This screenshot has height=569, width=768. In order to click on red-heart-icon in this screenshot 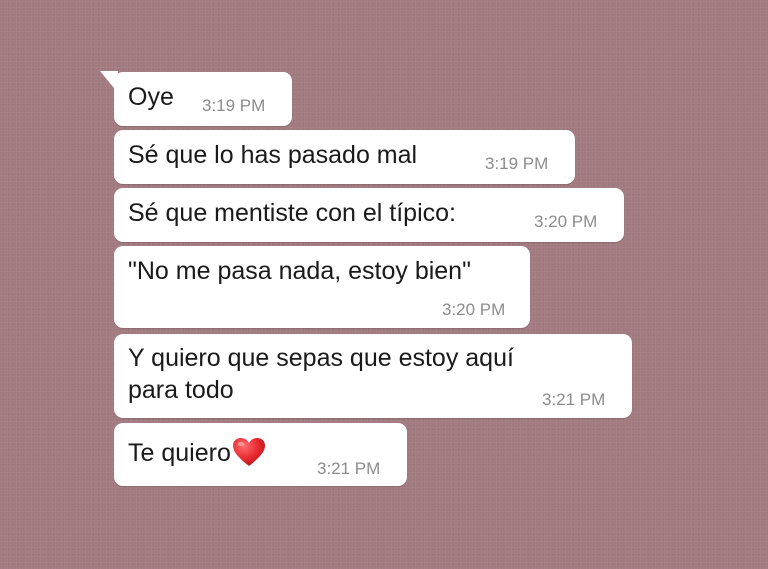, I will do `click(249, 456)`.